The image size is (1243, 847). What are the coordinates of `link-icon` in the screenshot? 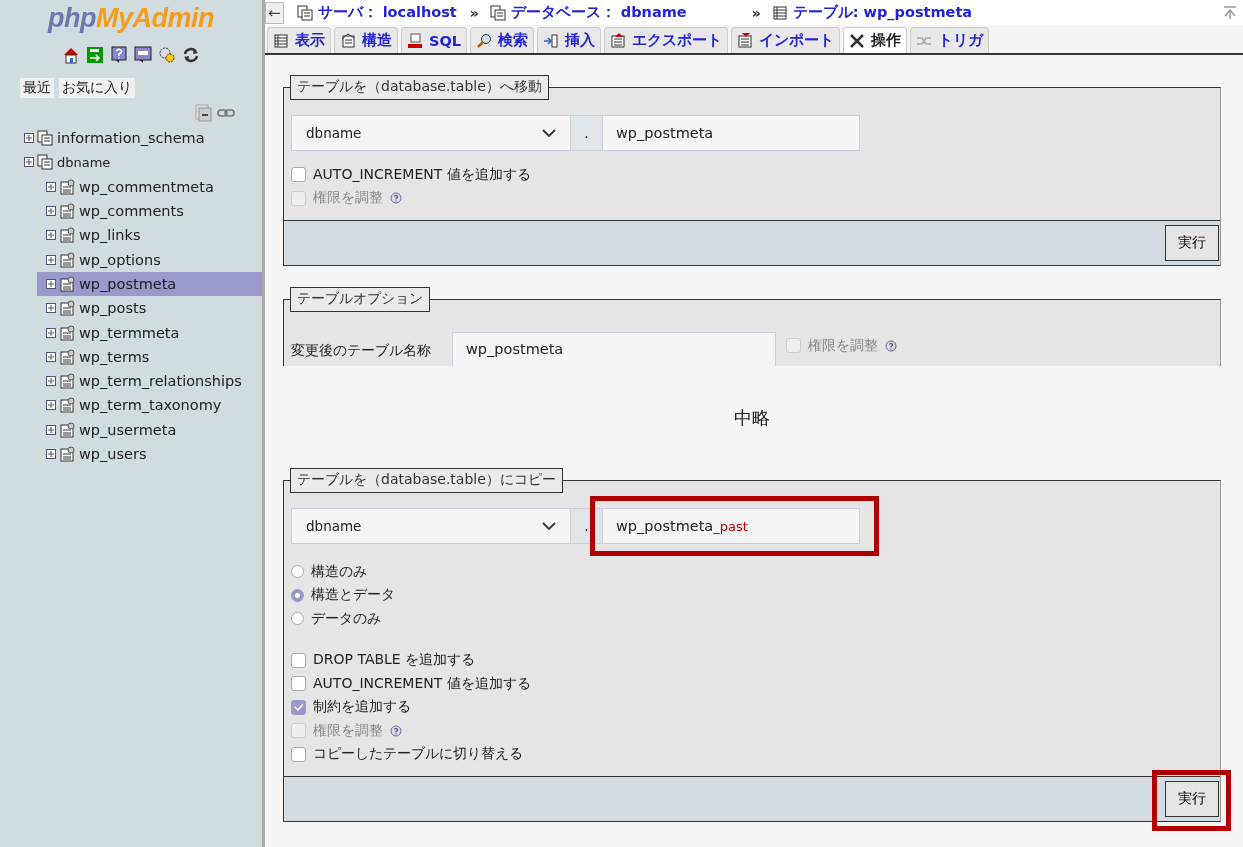 It's located at (226, 113).